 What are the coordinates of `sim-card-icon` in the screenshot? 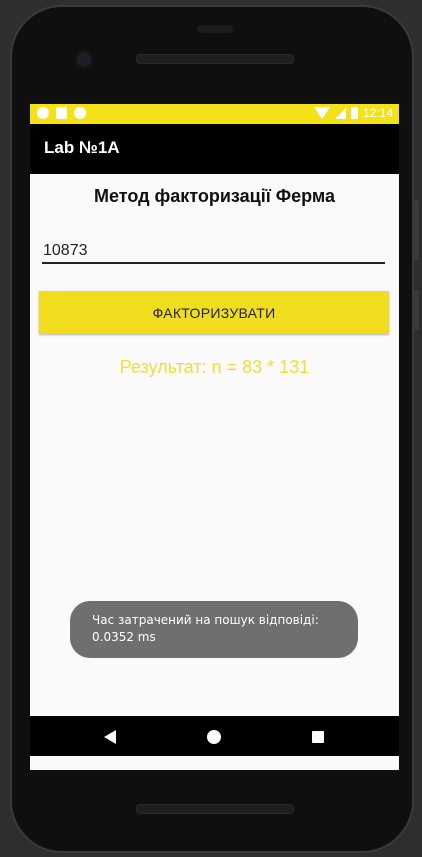 It's located at (61, 113).